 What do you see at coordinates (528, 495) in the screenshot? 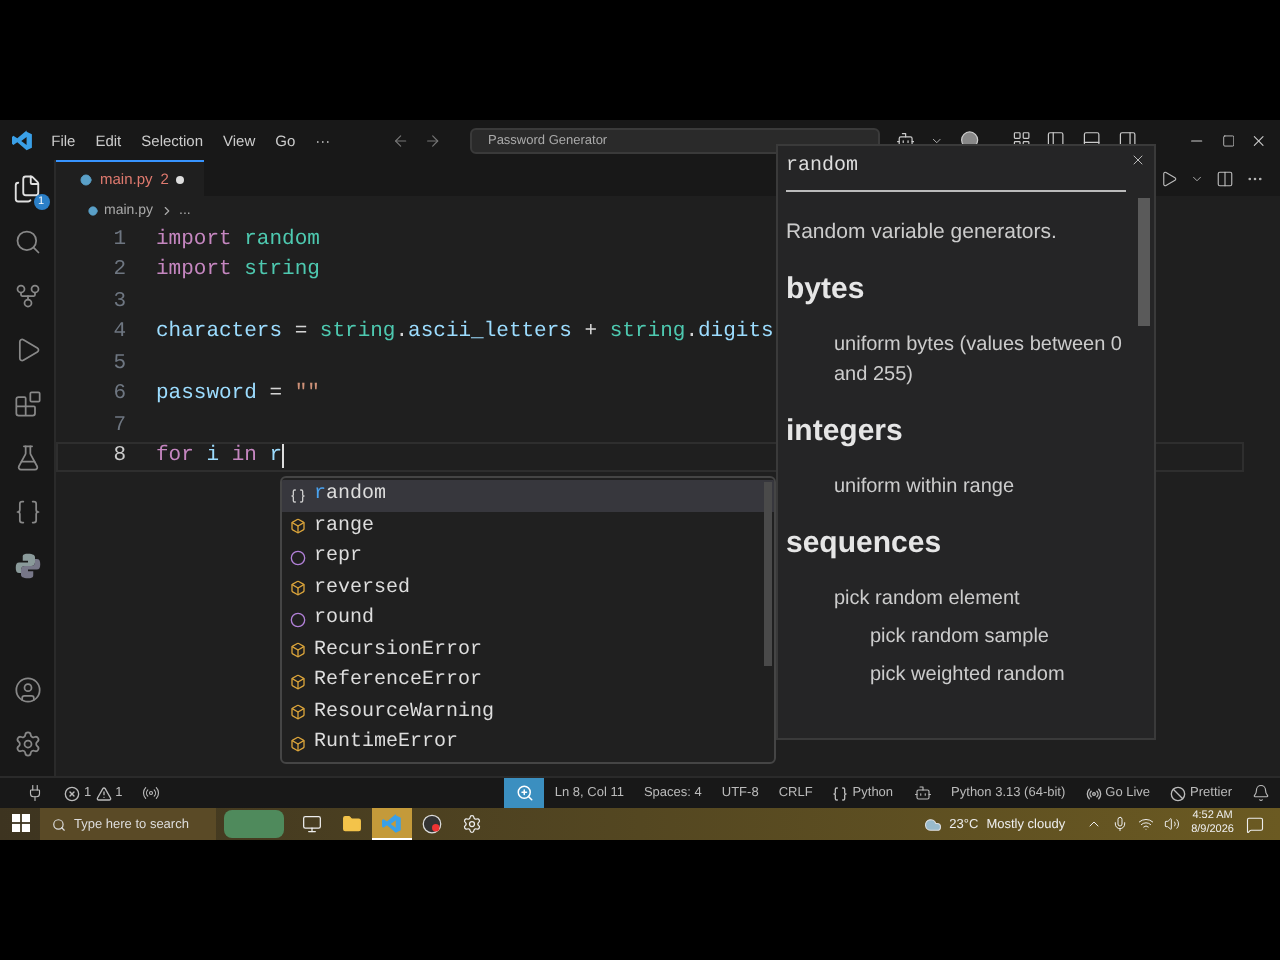
I see `suggestion-item: random` at bounding box center [528, 495].